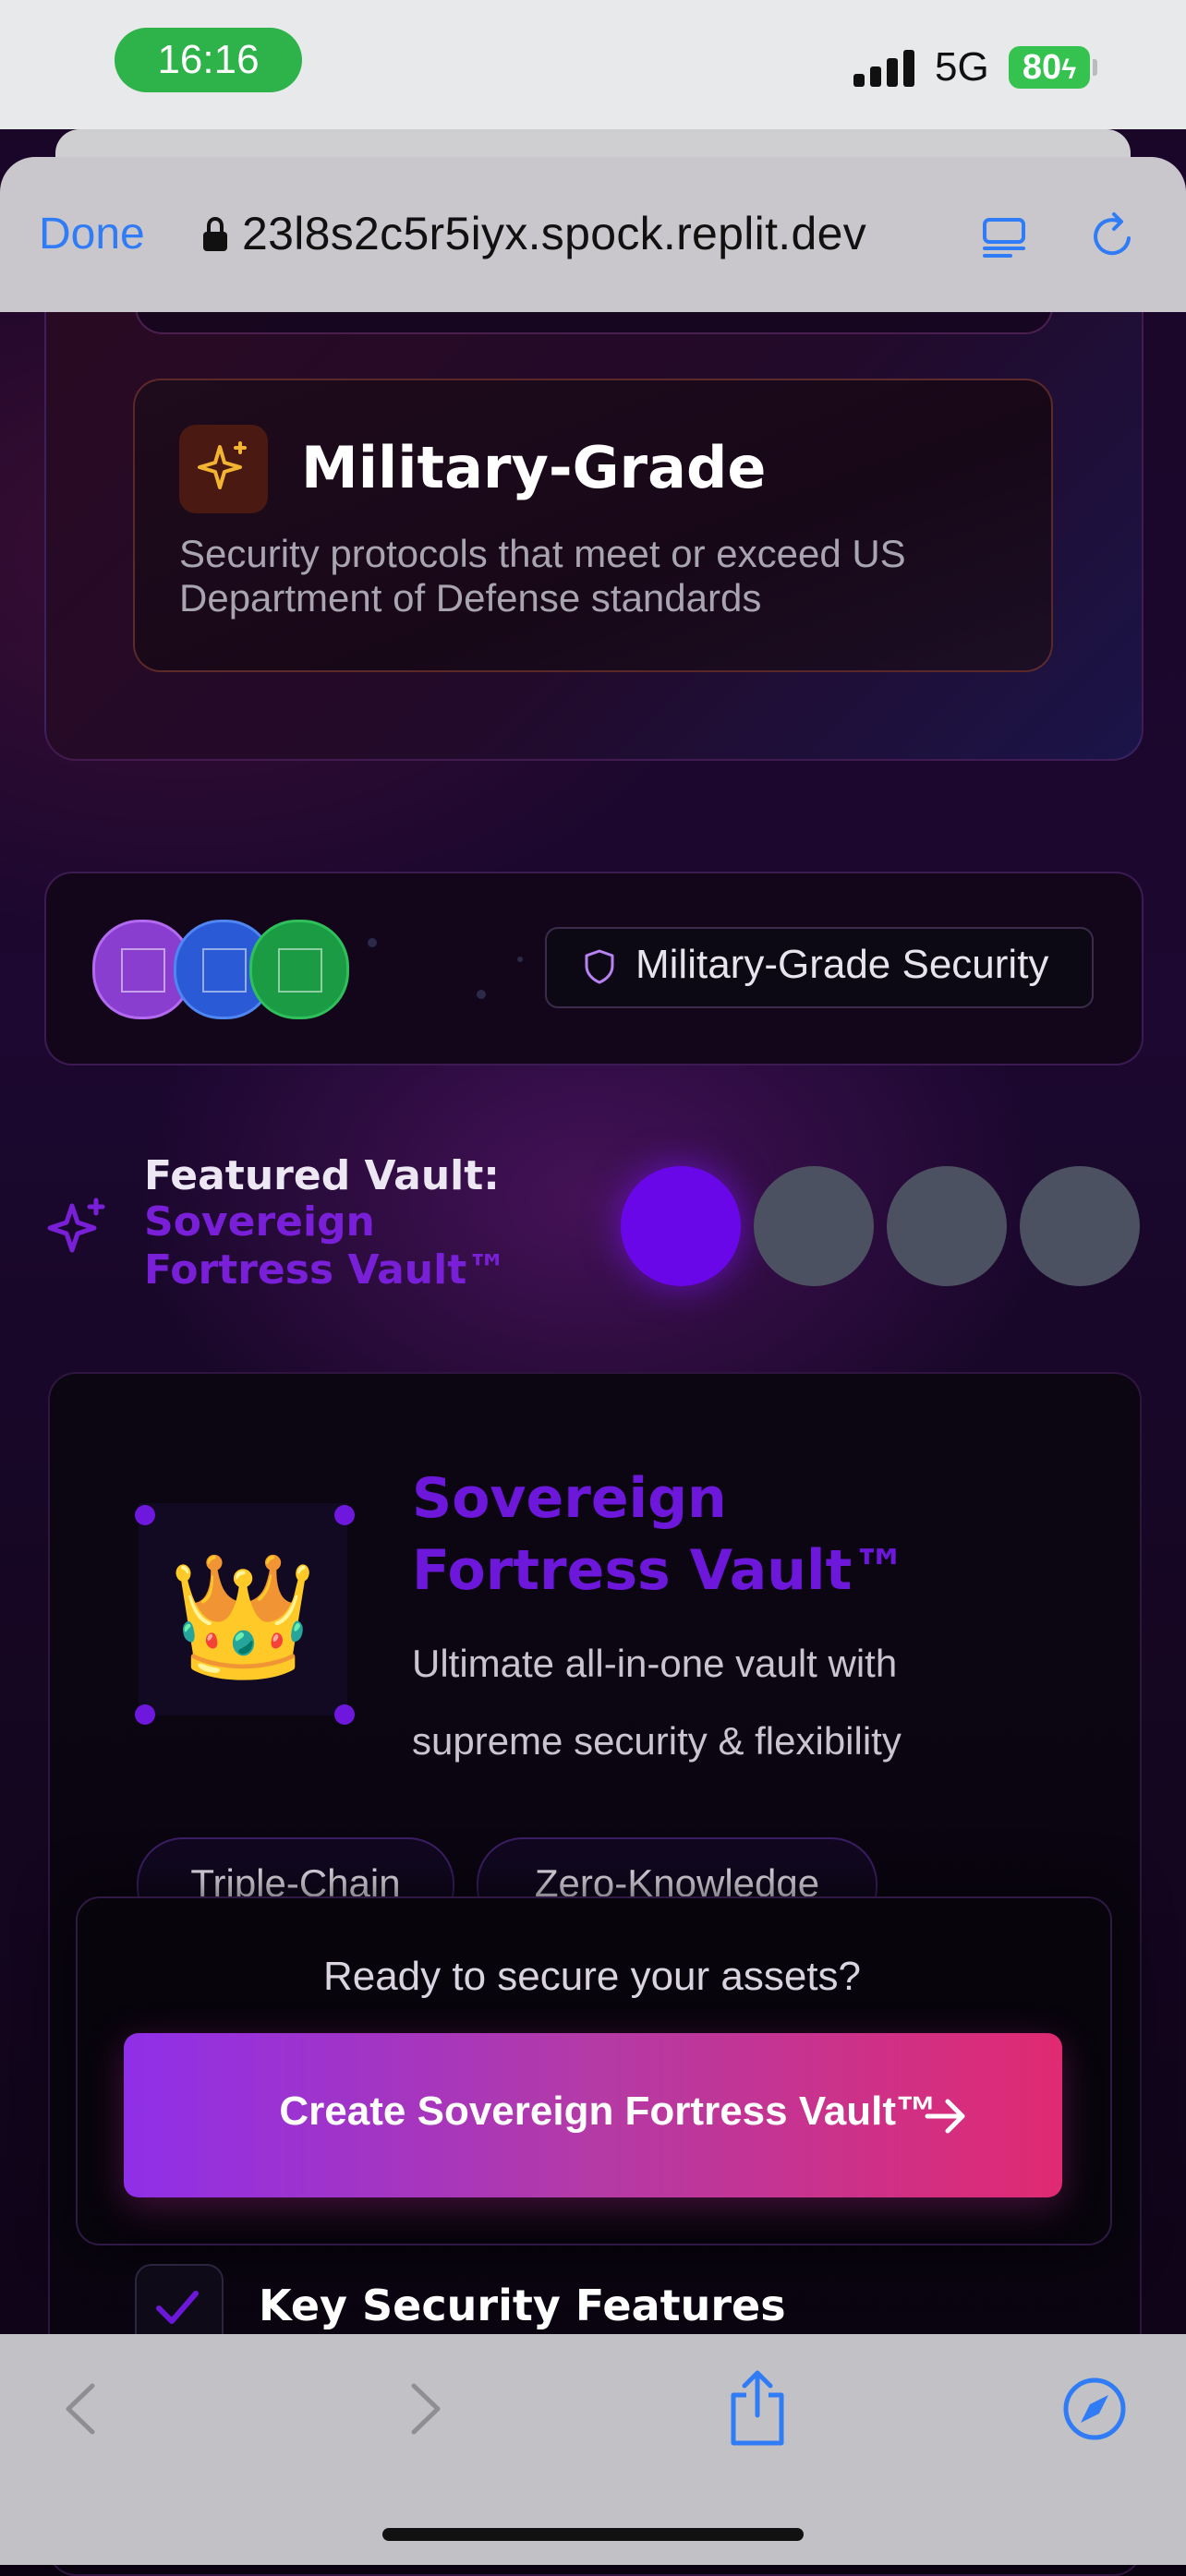  What do you see at coordinates (593, 2534) in the screenshot?
I see `home-indicator` at bounding box center [593, 2534].